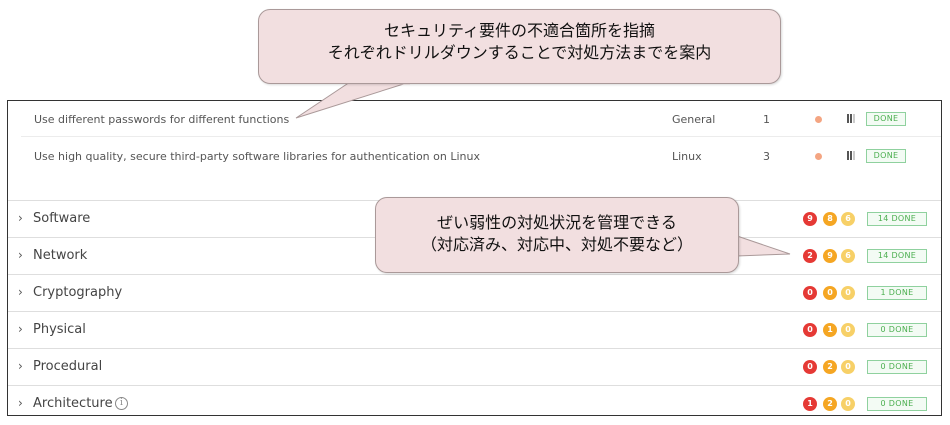 This screenshot has height=425, width=950. What do you see at coordinates (830, 219) in the screenshot?
I see `high-count-badge: 8` at bounding box center [830, 219].